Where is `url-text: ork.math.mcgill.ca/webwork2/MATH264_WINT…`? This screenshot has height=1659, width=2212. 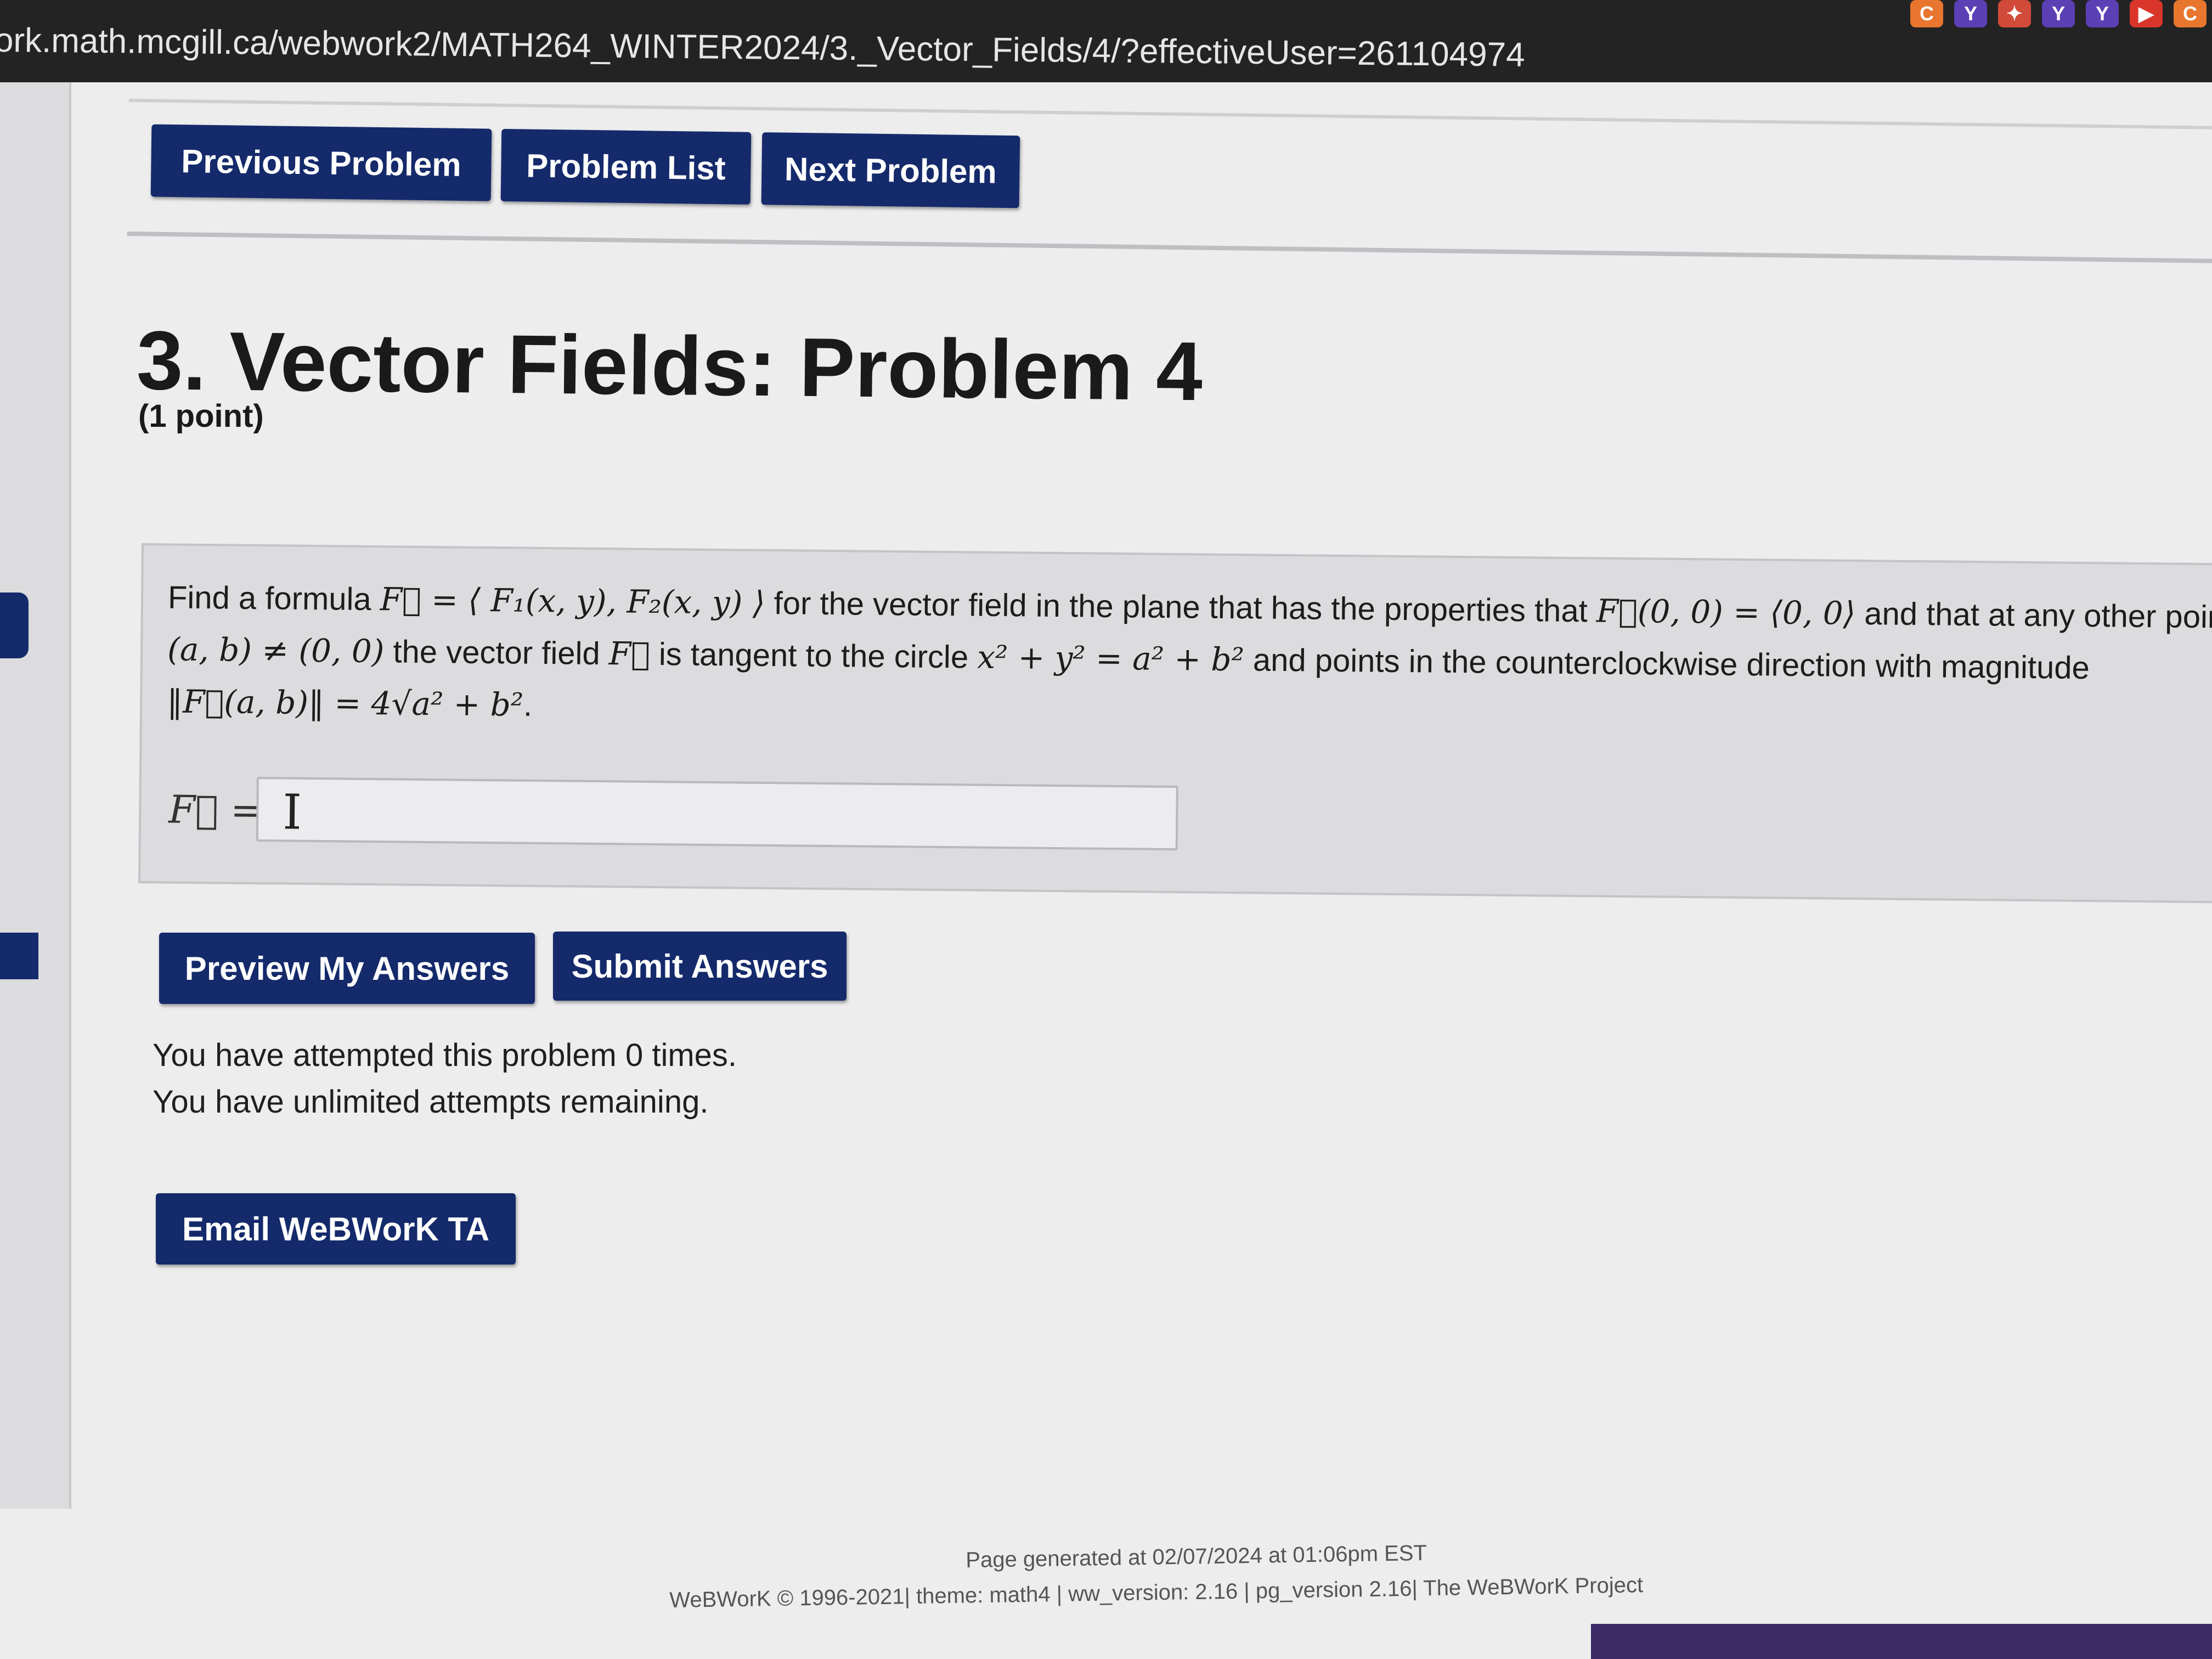 url-text: ork.math.mcgill.ca/webwork2/MATH264_WINT… is located at coordinates (763, 48).